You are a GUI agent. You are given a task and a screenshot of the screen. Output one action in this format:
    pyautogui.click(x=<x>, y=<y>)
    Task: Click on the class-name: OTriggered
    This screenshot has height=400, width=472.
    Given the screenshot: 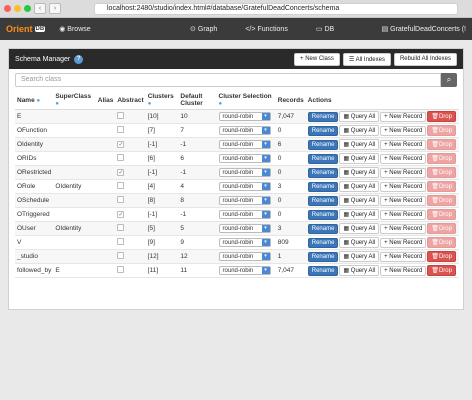 What is the action you would take?
    pyautogui.click(x=34, y=214)
    